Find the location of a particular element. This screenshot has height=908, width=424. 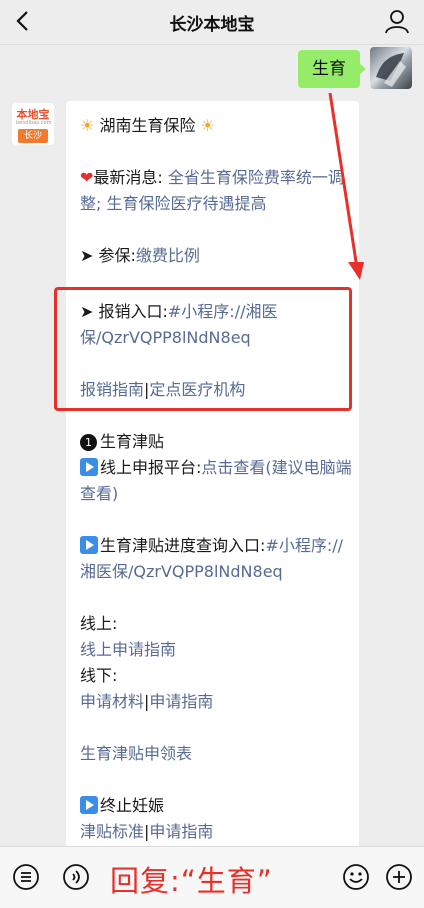

navigation-bar: 长沙本地宝 is located at coordinates (212, 22).